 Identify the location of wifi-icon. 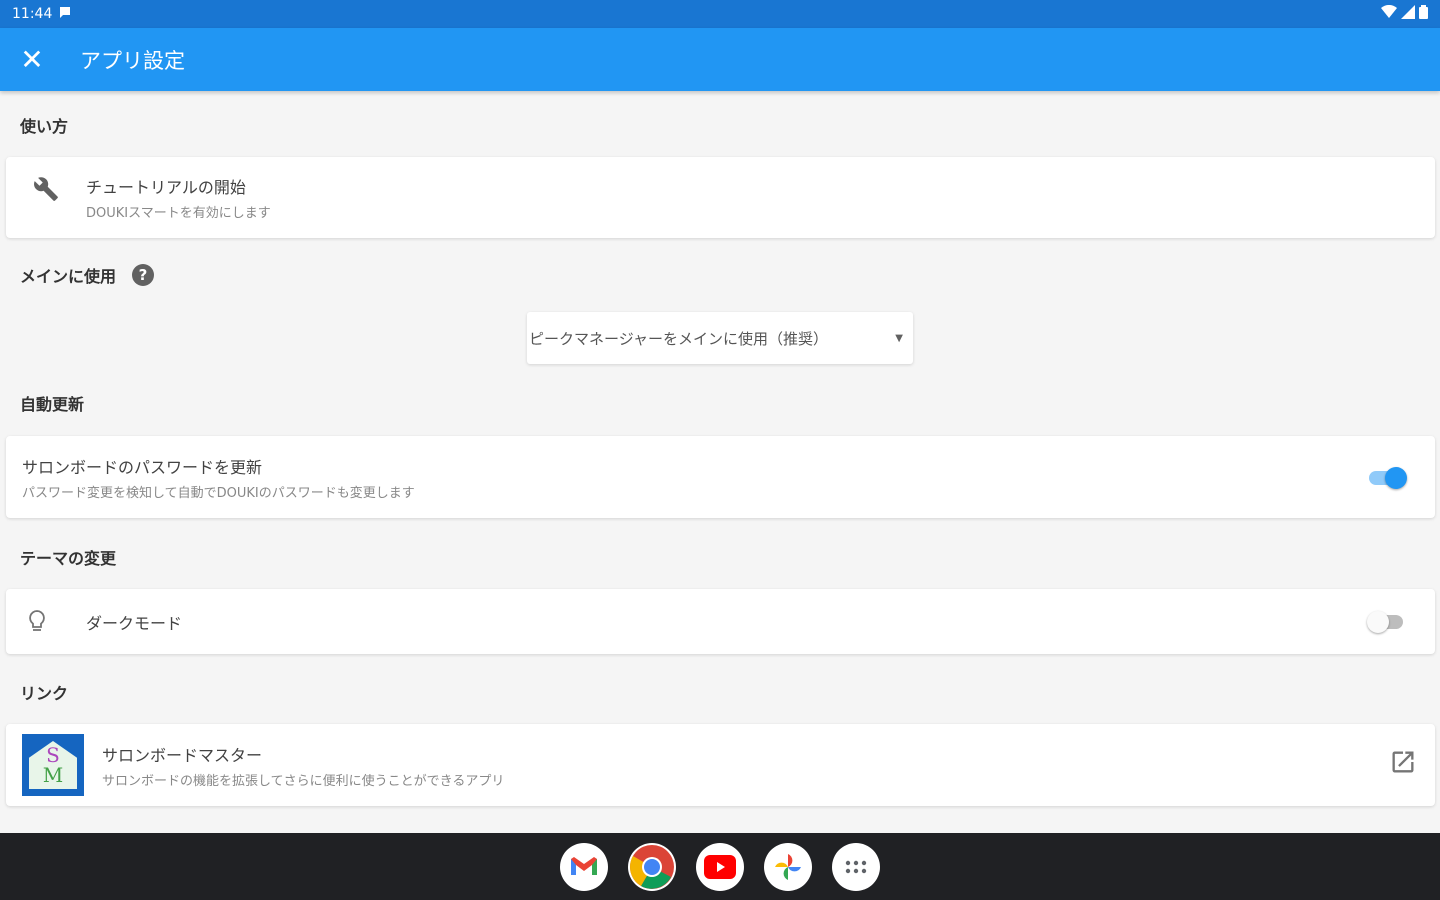
(1389, 13).